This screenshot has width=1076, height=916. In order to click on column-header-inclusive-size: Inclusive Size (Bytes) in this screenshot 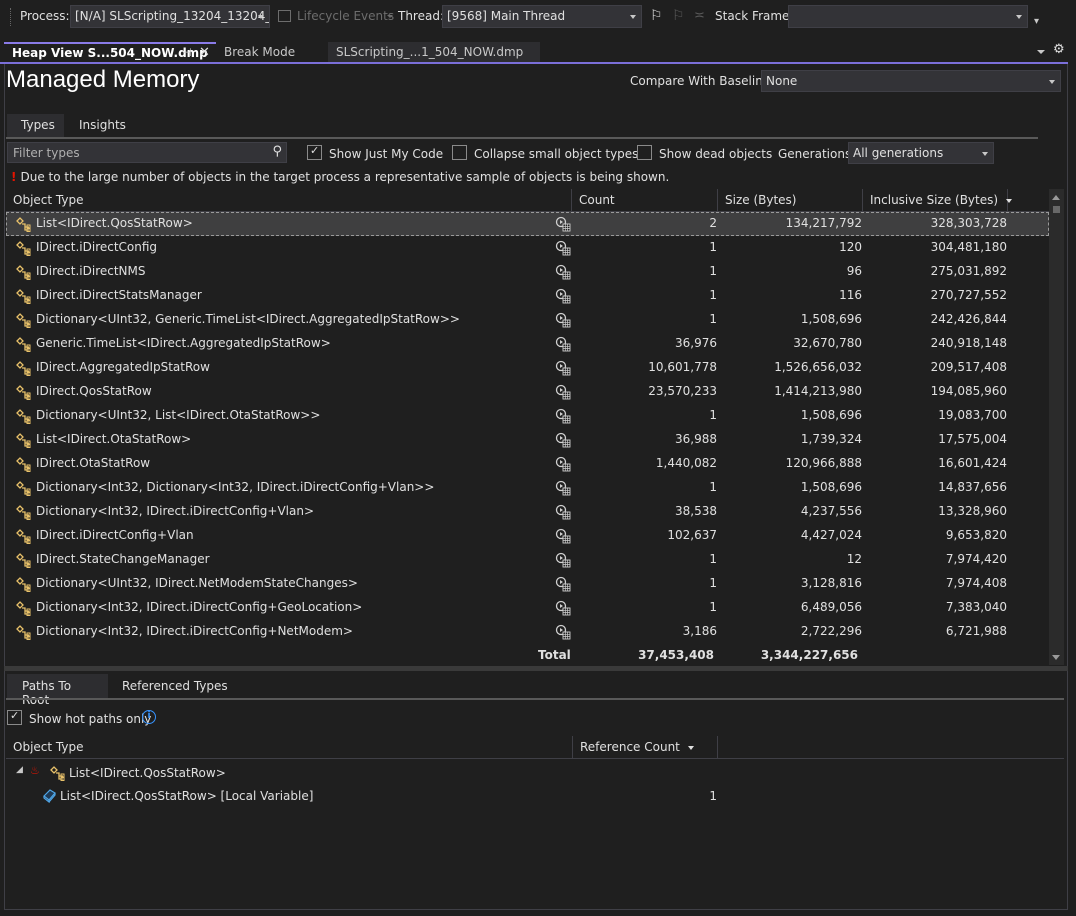, I will do `click(938, 200)`.